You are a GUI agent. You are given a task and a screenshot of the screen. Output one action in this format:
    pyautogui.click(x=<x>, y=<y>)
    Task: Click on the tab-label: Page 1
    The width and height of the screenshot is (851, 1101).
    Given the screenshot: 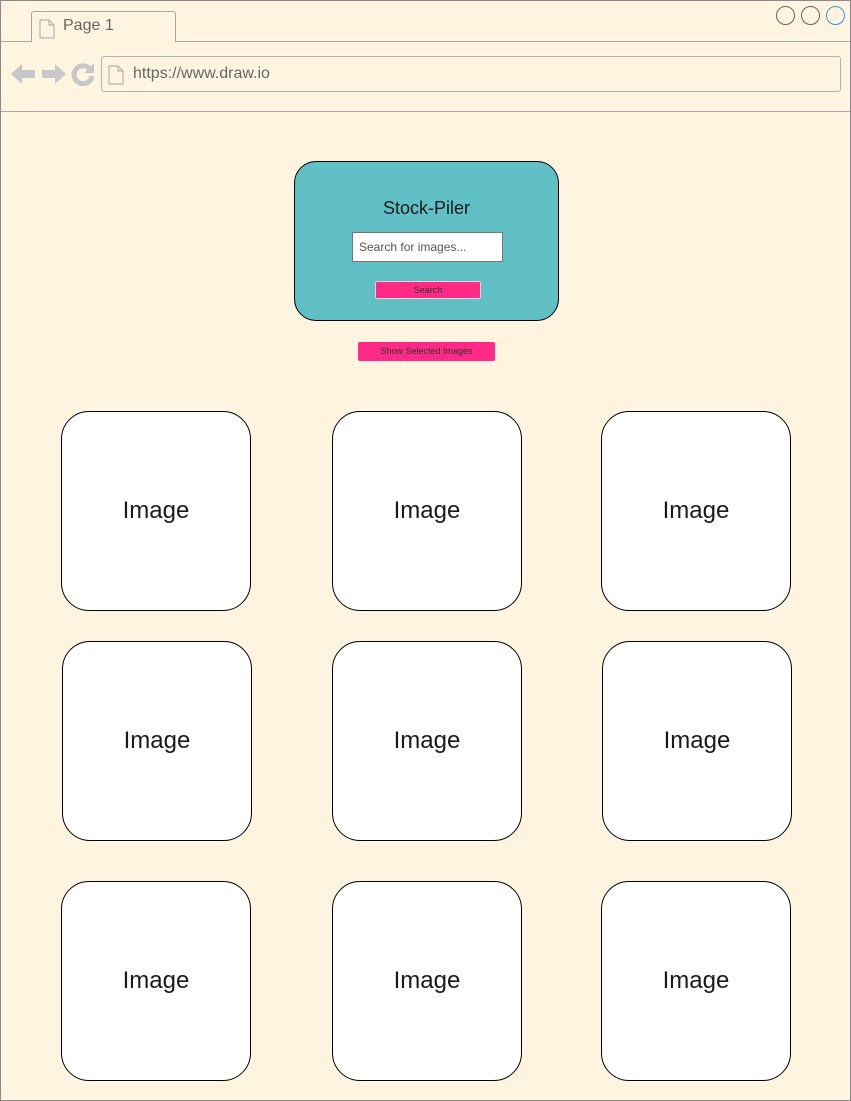 What is the action you would take?
    pyautogui.click(x=88, y=25)
    